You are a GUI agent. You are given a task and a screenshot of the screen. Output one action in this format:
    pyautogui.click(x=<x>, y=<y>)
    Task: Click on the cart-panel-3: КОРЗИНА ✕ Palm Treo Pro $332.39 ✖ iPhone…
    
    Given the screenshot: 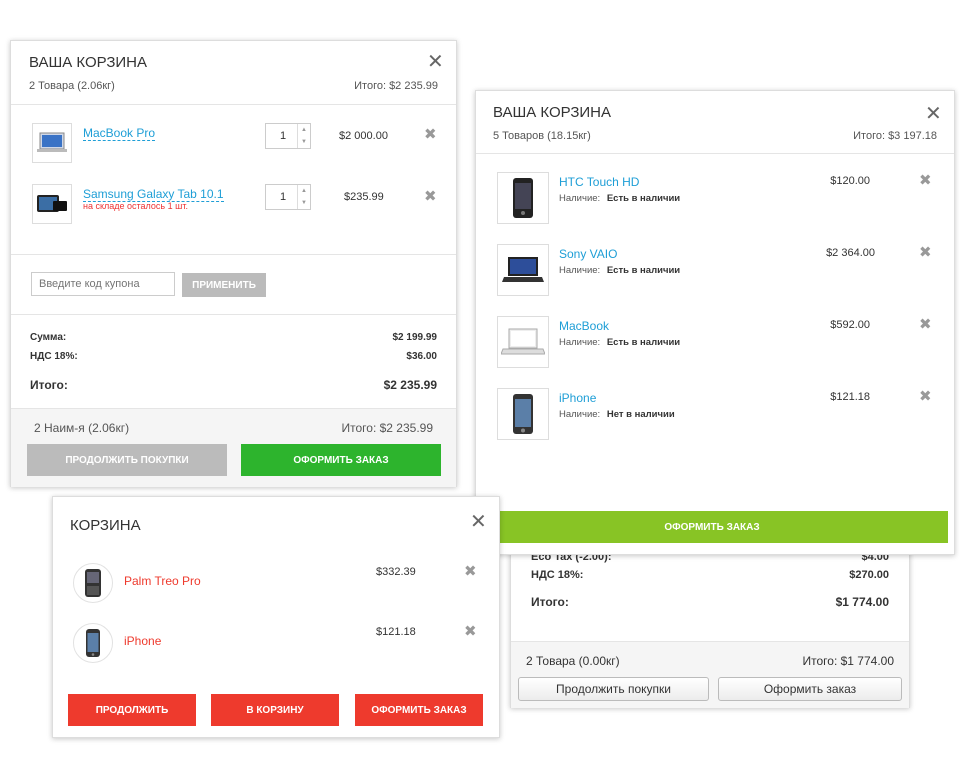 What is the action you would take?
    pyautogui.click(x=276, y=617)
    